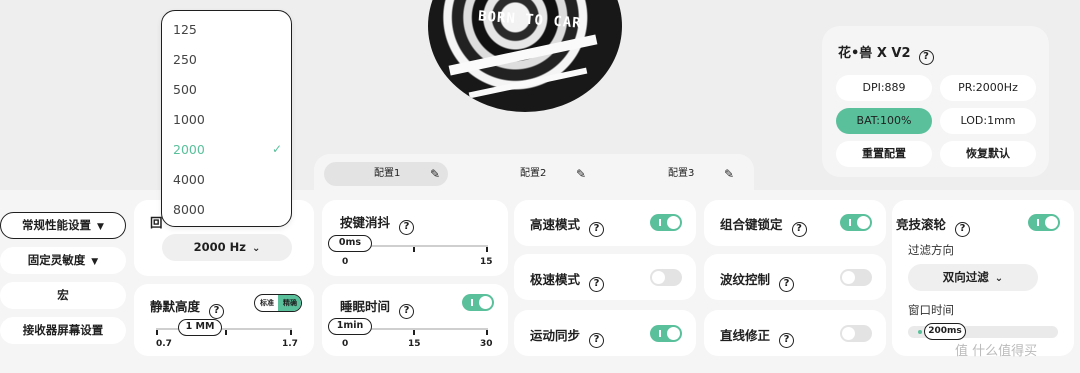 The height and width of the screenshot is (373, 1080). What do you see at coordinates (189, 179) in the screenshot?
I see `polling-option: 4000` at bounding box center [189, 179].